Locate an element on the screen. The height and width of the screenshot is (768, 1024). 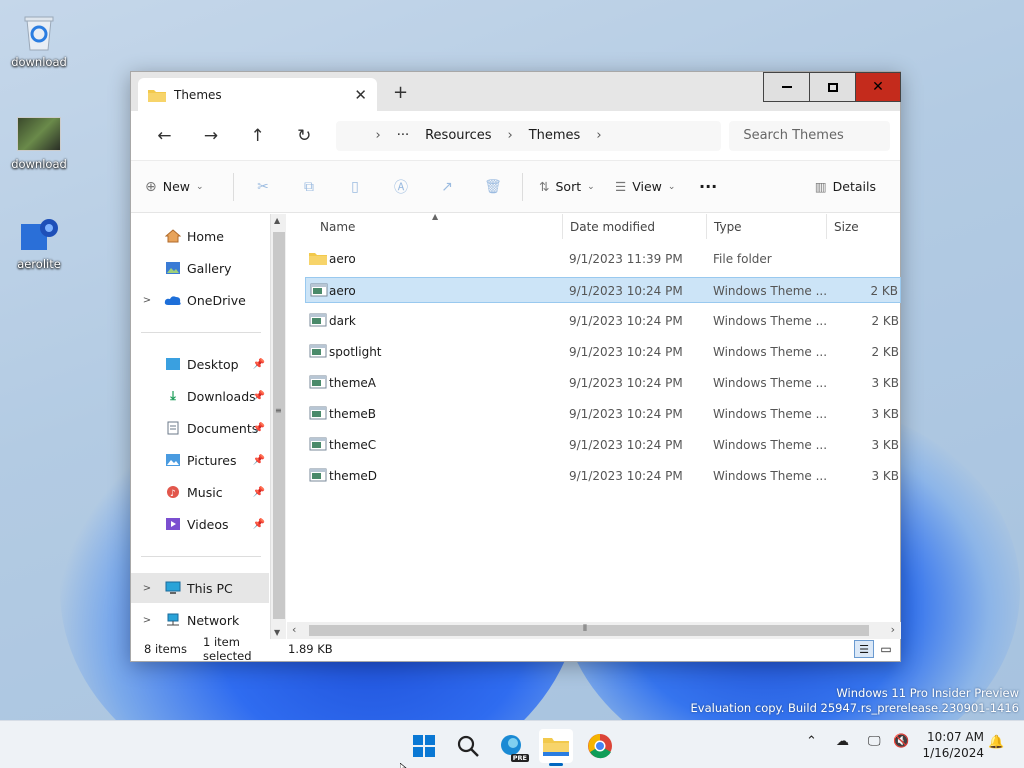
sidebar-item-gallery: Gallery is located at coordinates (200, 268).